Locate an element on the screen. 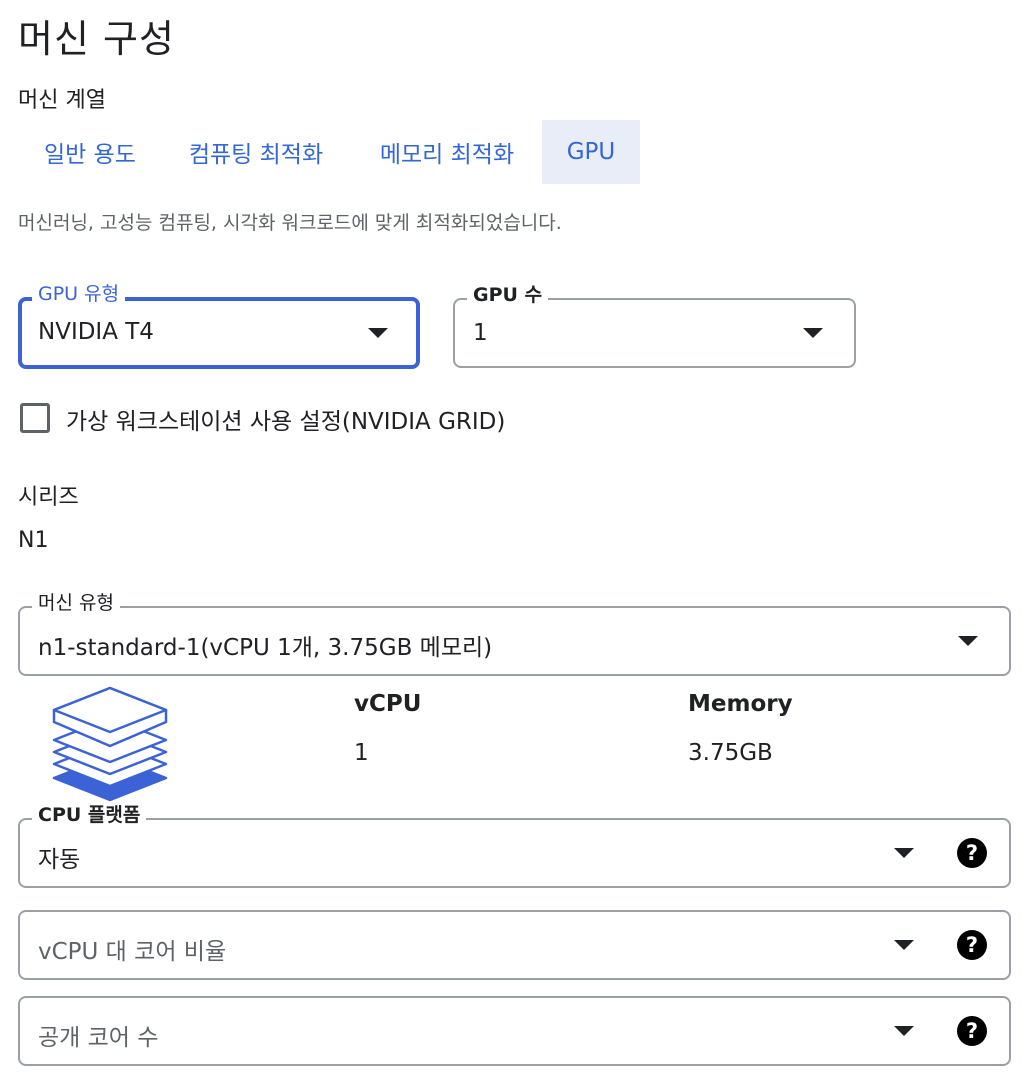 The width and height of the screenshot is (1028, 1088). gpu-type-select: GPU 유형 NVIDIA T4 is located at coordinates (219, 325).